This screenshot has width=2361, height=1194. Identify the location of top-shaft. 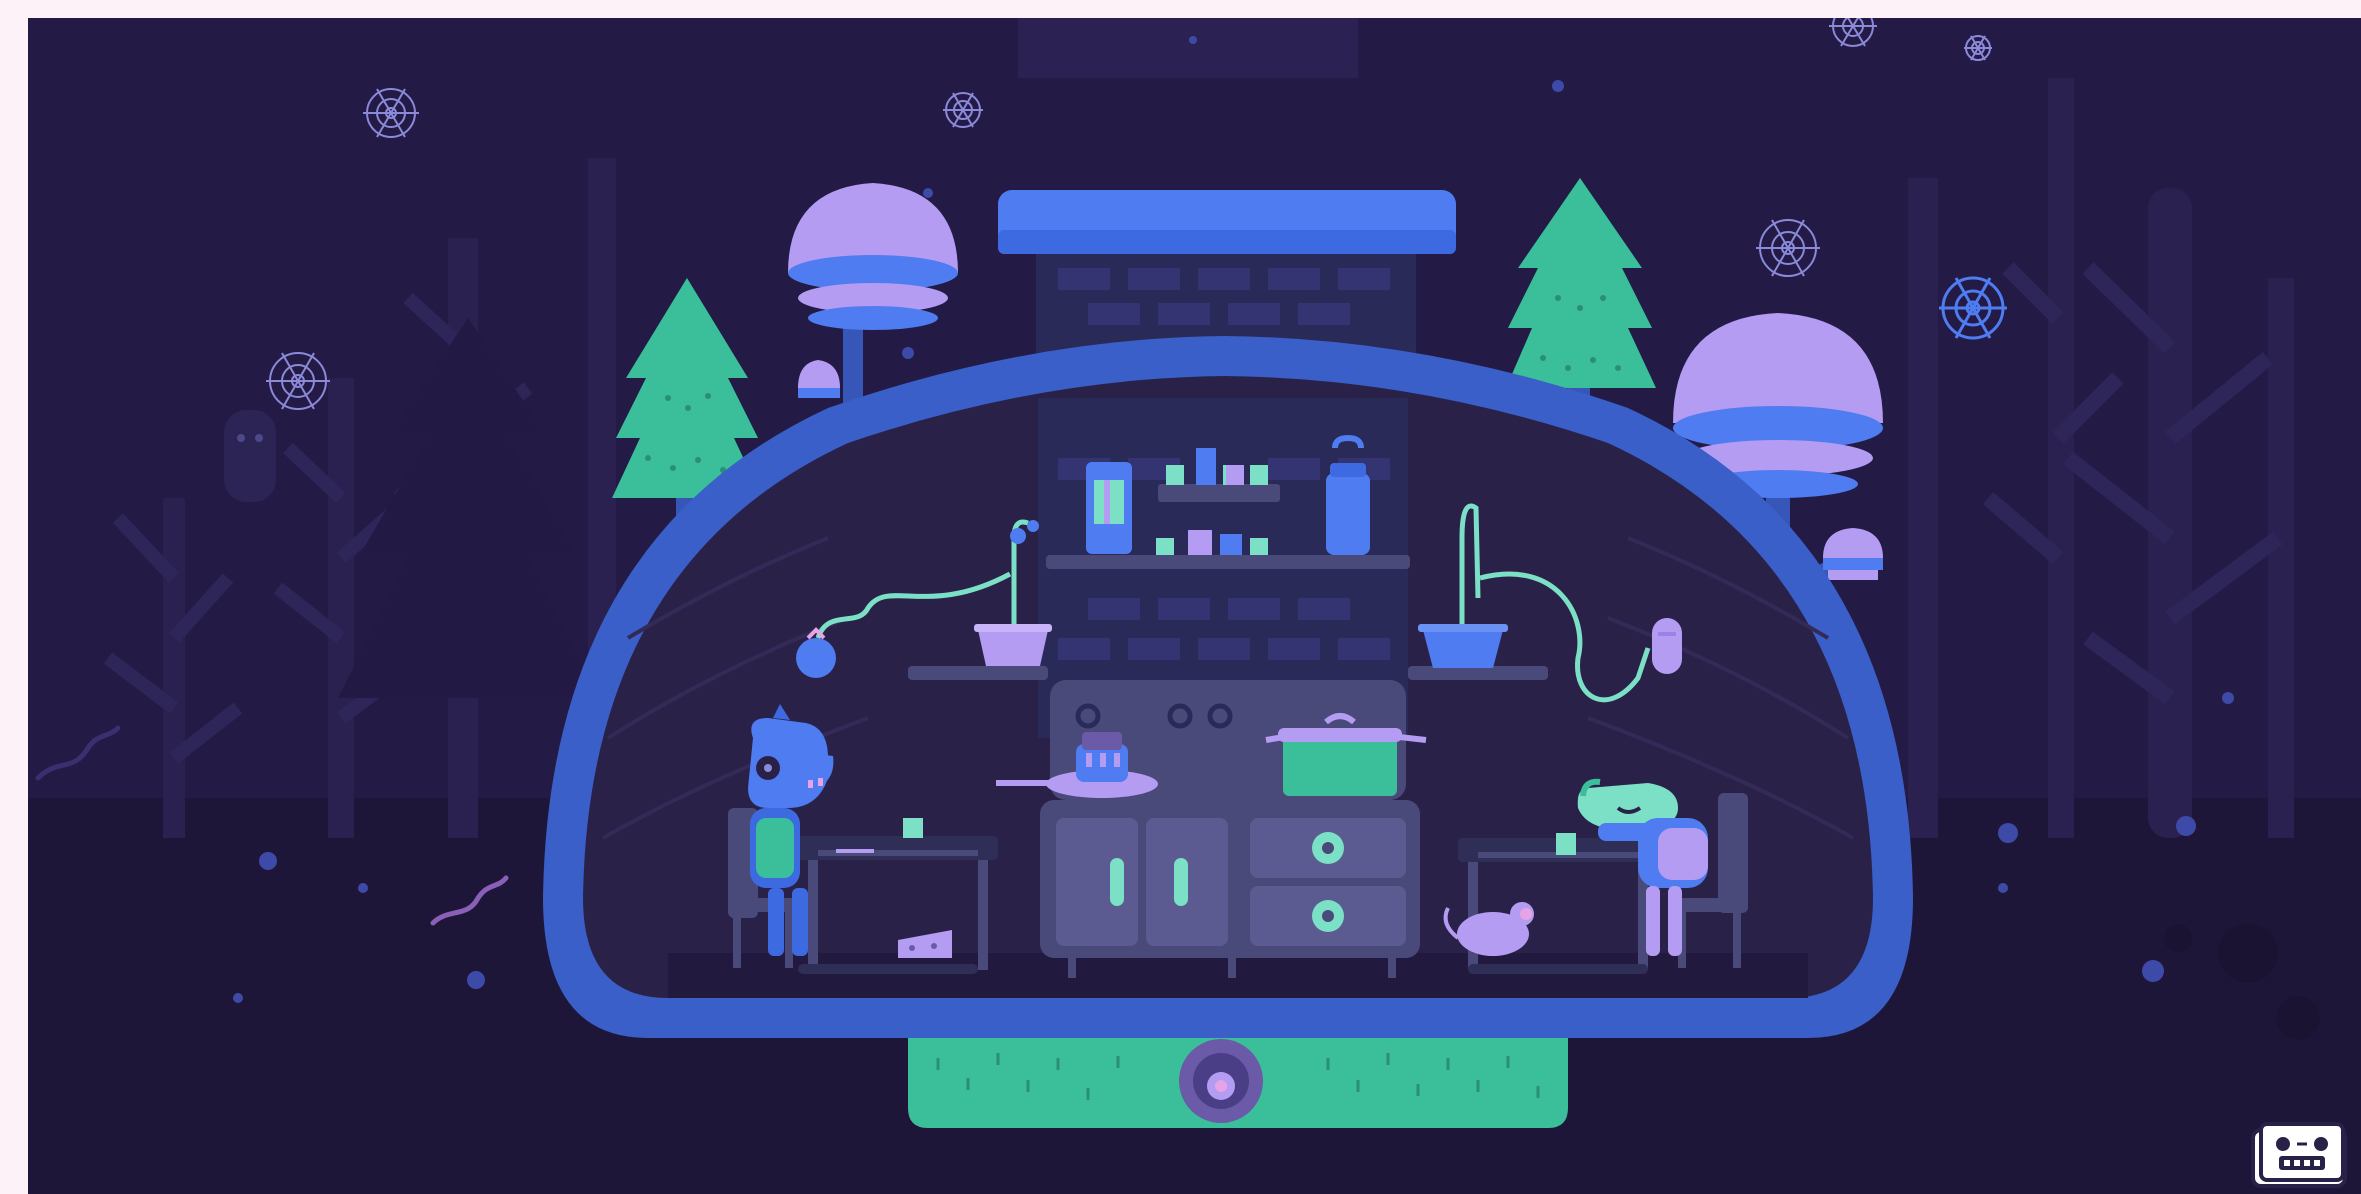
(1188, 48).